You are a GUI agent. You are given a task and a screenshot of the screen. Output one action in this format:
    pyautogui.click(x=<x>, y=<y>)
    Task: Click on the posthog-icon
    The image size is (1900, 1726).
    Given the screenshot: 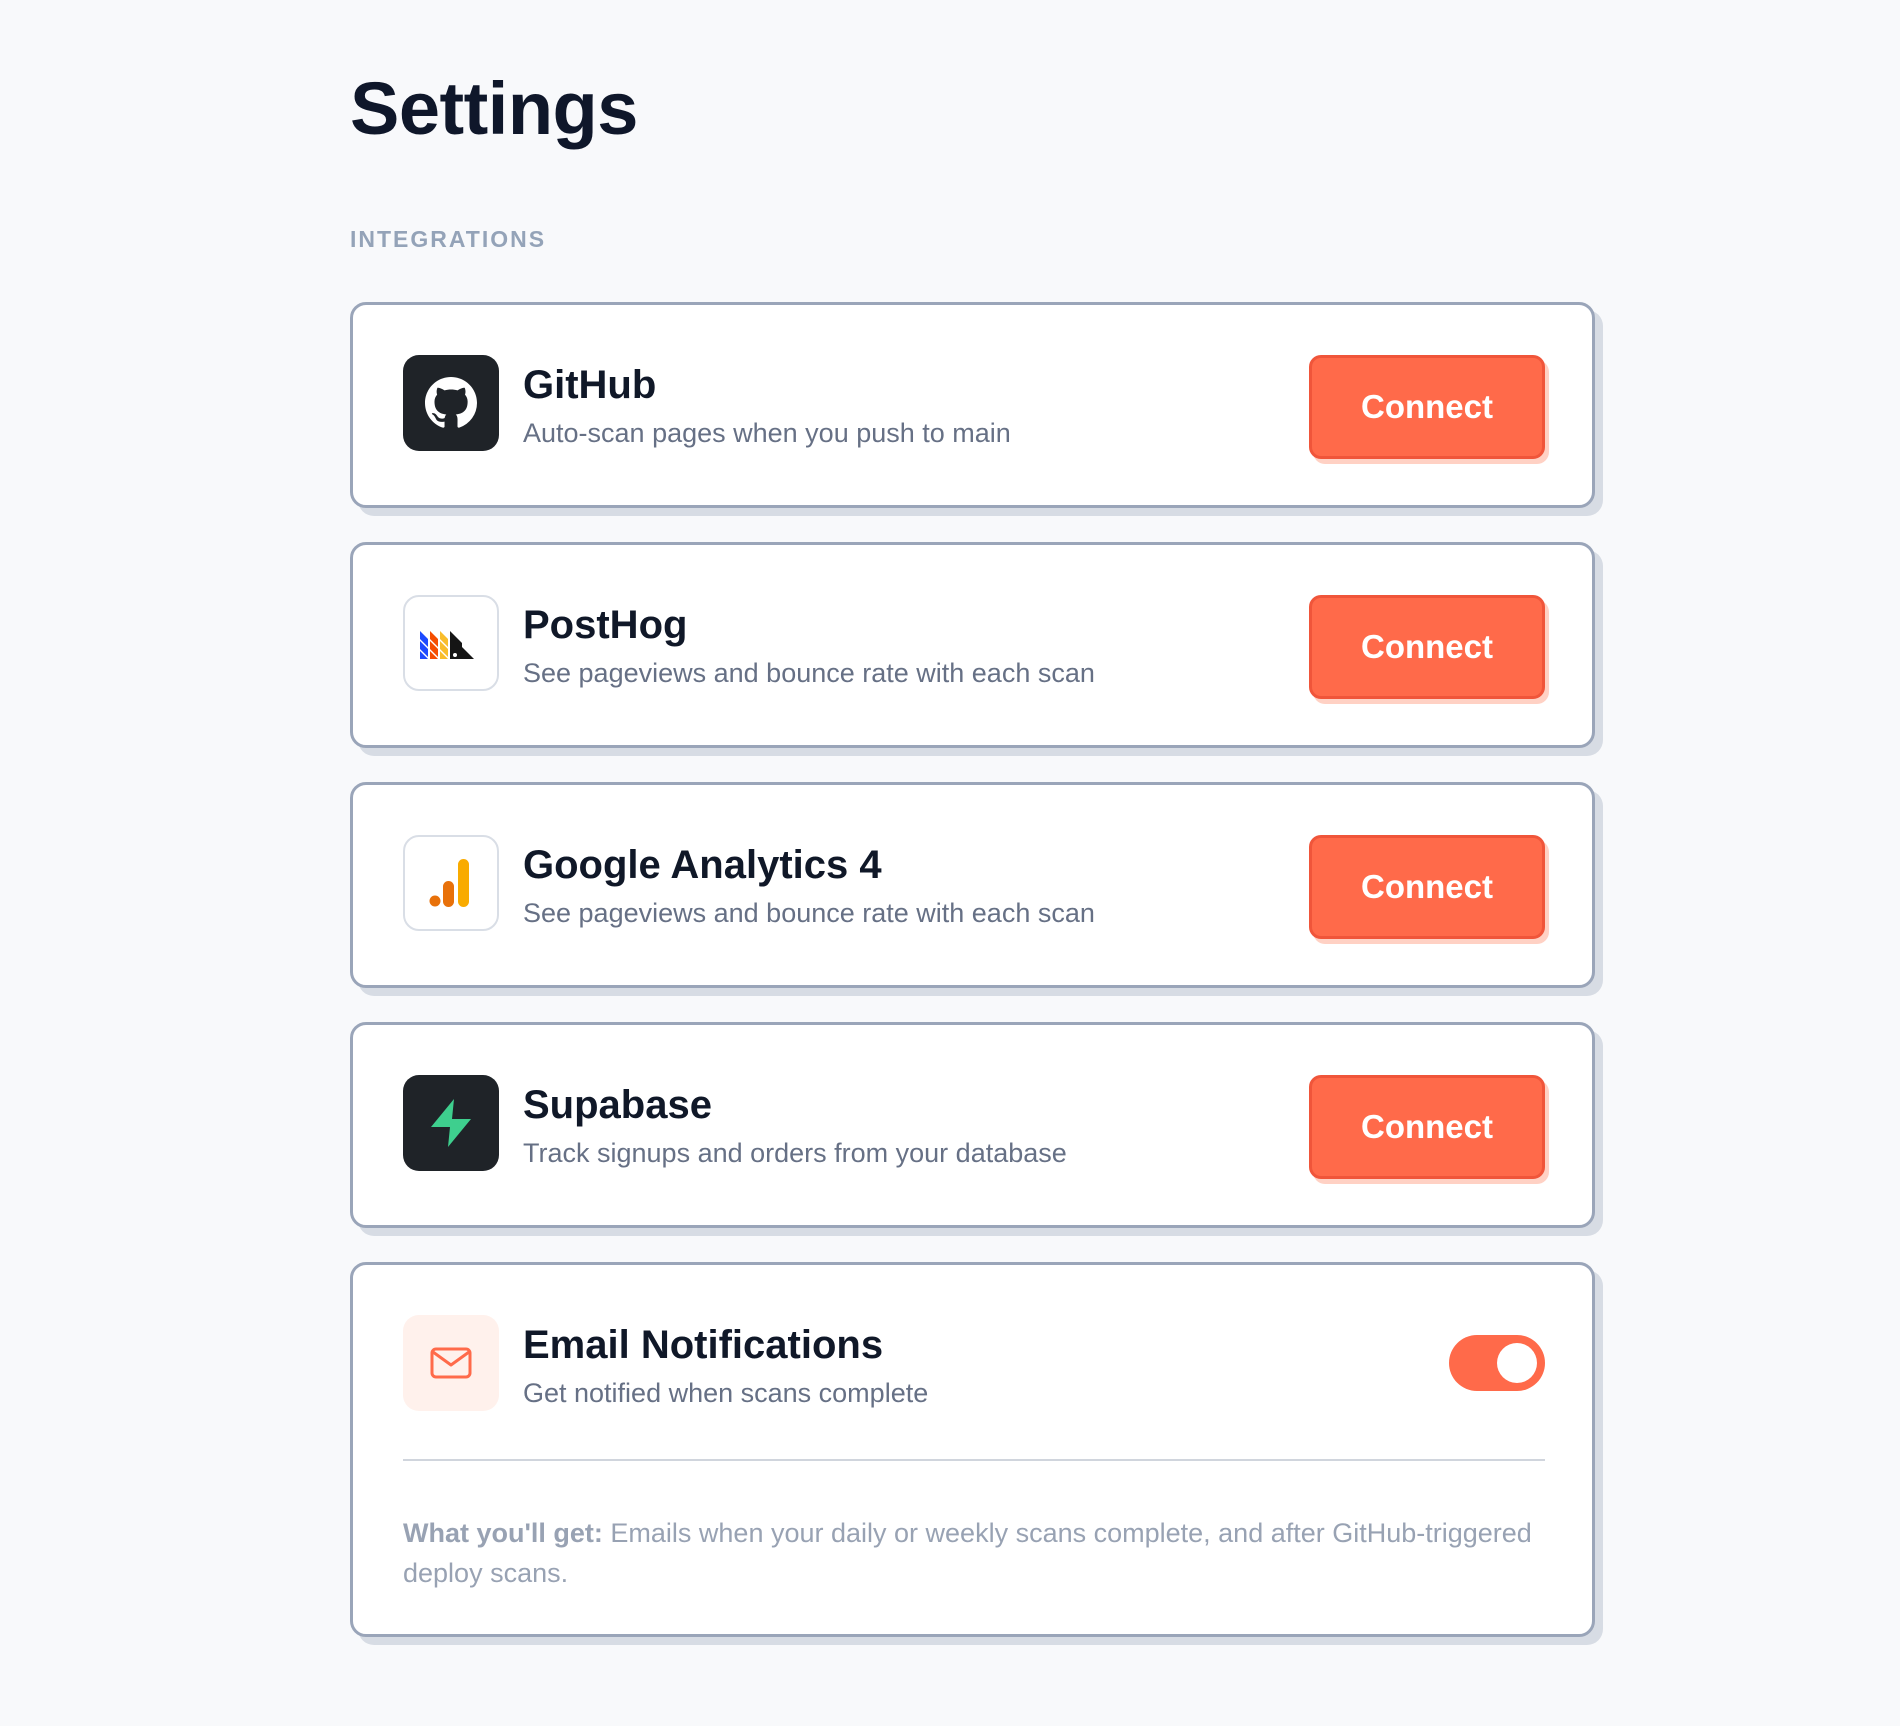 What is the action you would take?
    pyautogui.click(x=451, y=643)
    